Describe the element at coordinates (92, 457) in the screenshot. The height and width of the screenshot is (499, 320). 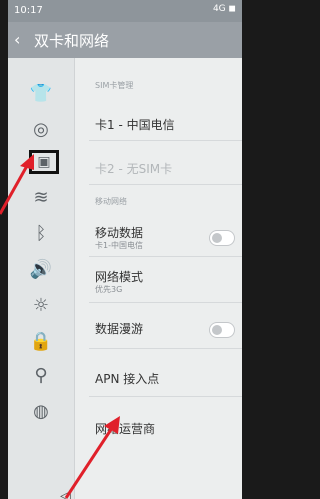
I see `arrow-to-carrier` at that location.